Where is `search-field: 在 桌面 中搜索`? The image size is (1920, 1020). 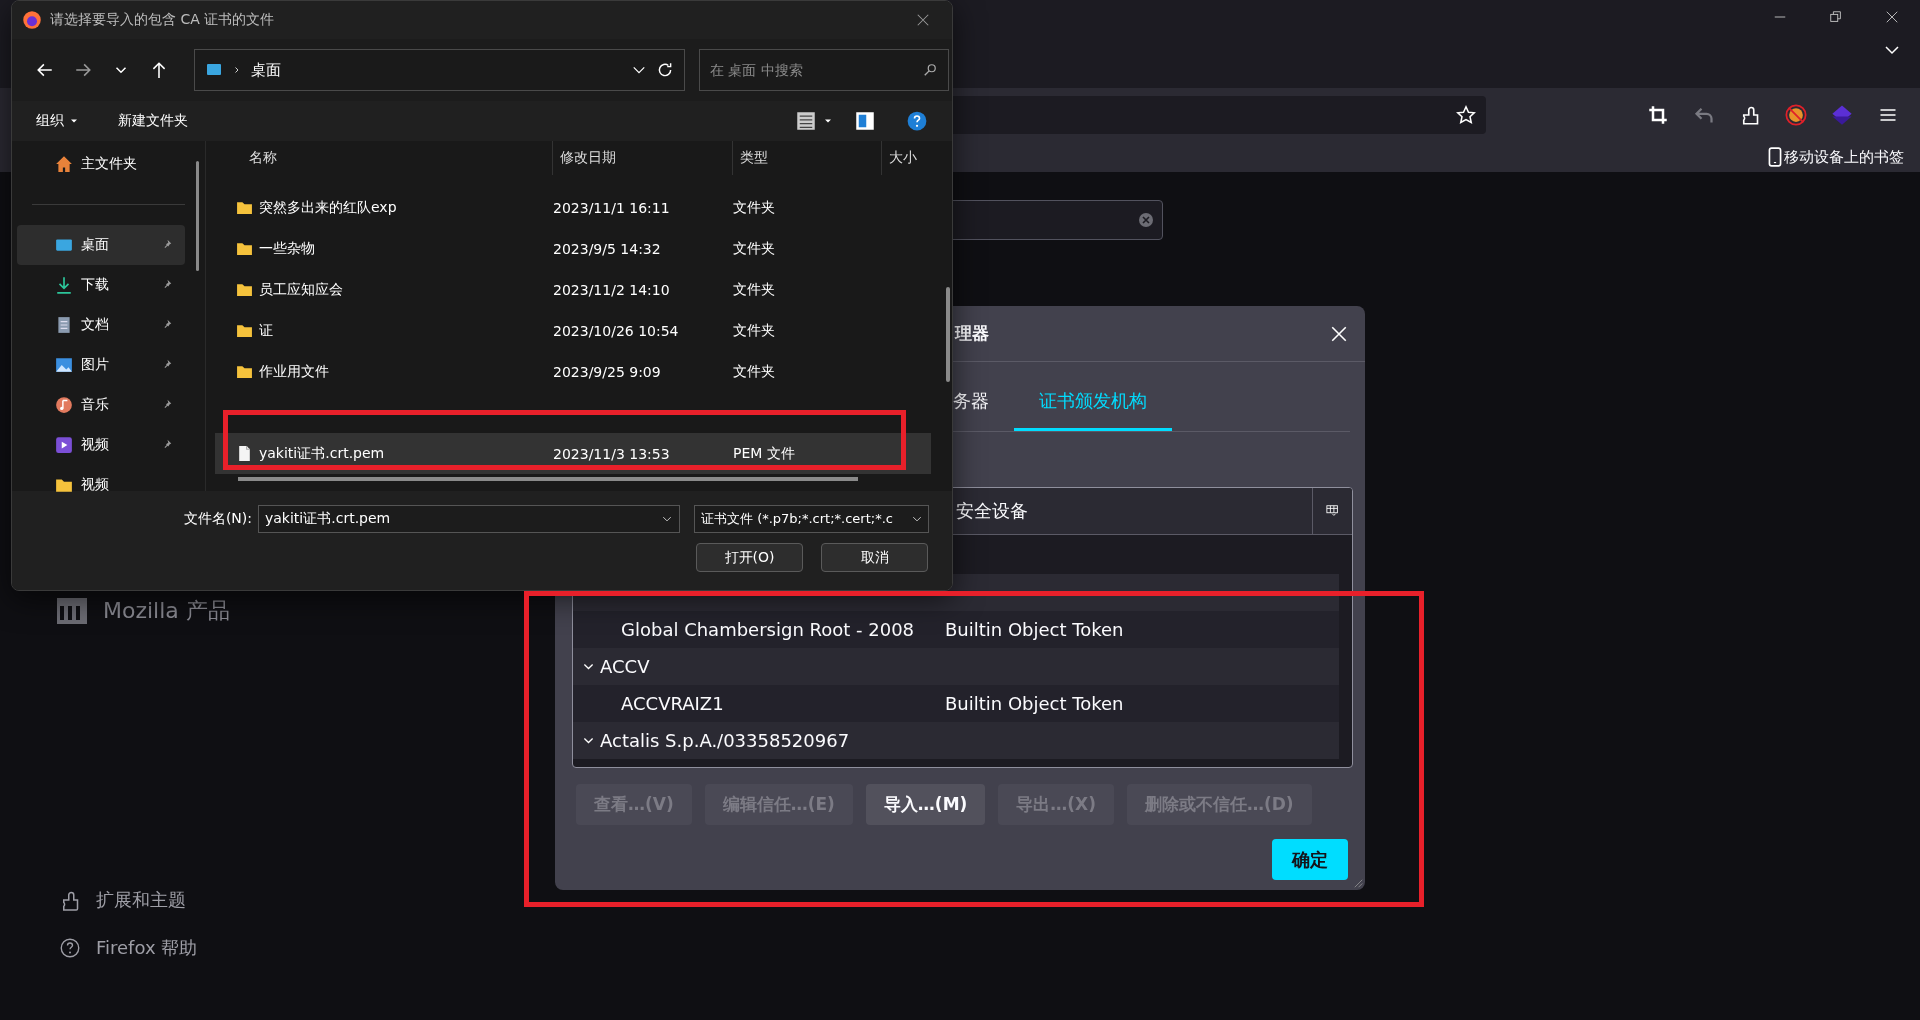
search-field: 在 桌面 中搜索 is located at coordinates (824, 70).